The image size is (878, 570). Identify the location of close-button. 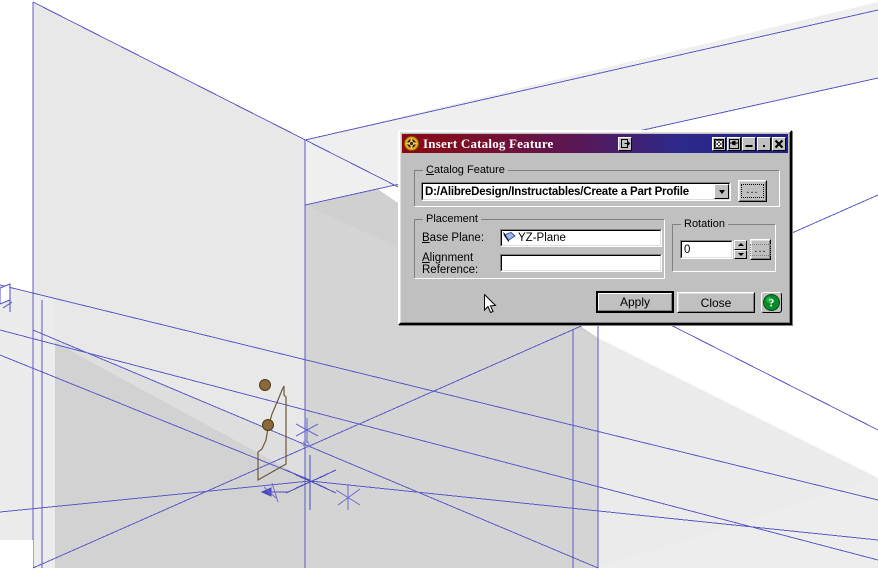
(779, 143).